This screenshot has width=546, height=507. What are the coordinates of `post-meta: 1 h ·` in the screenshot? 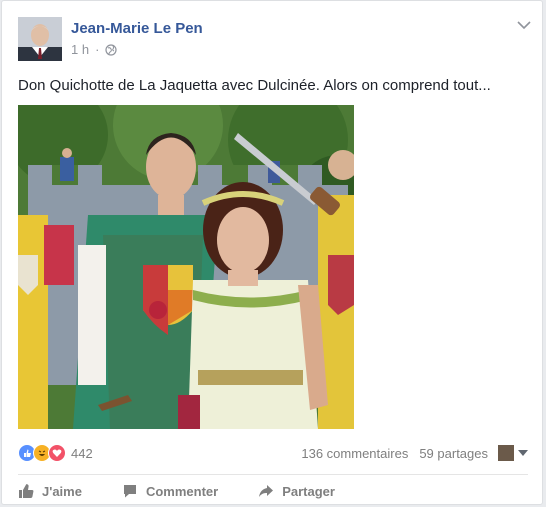 It's located at (94, 49).